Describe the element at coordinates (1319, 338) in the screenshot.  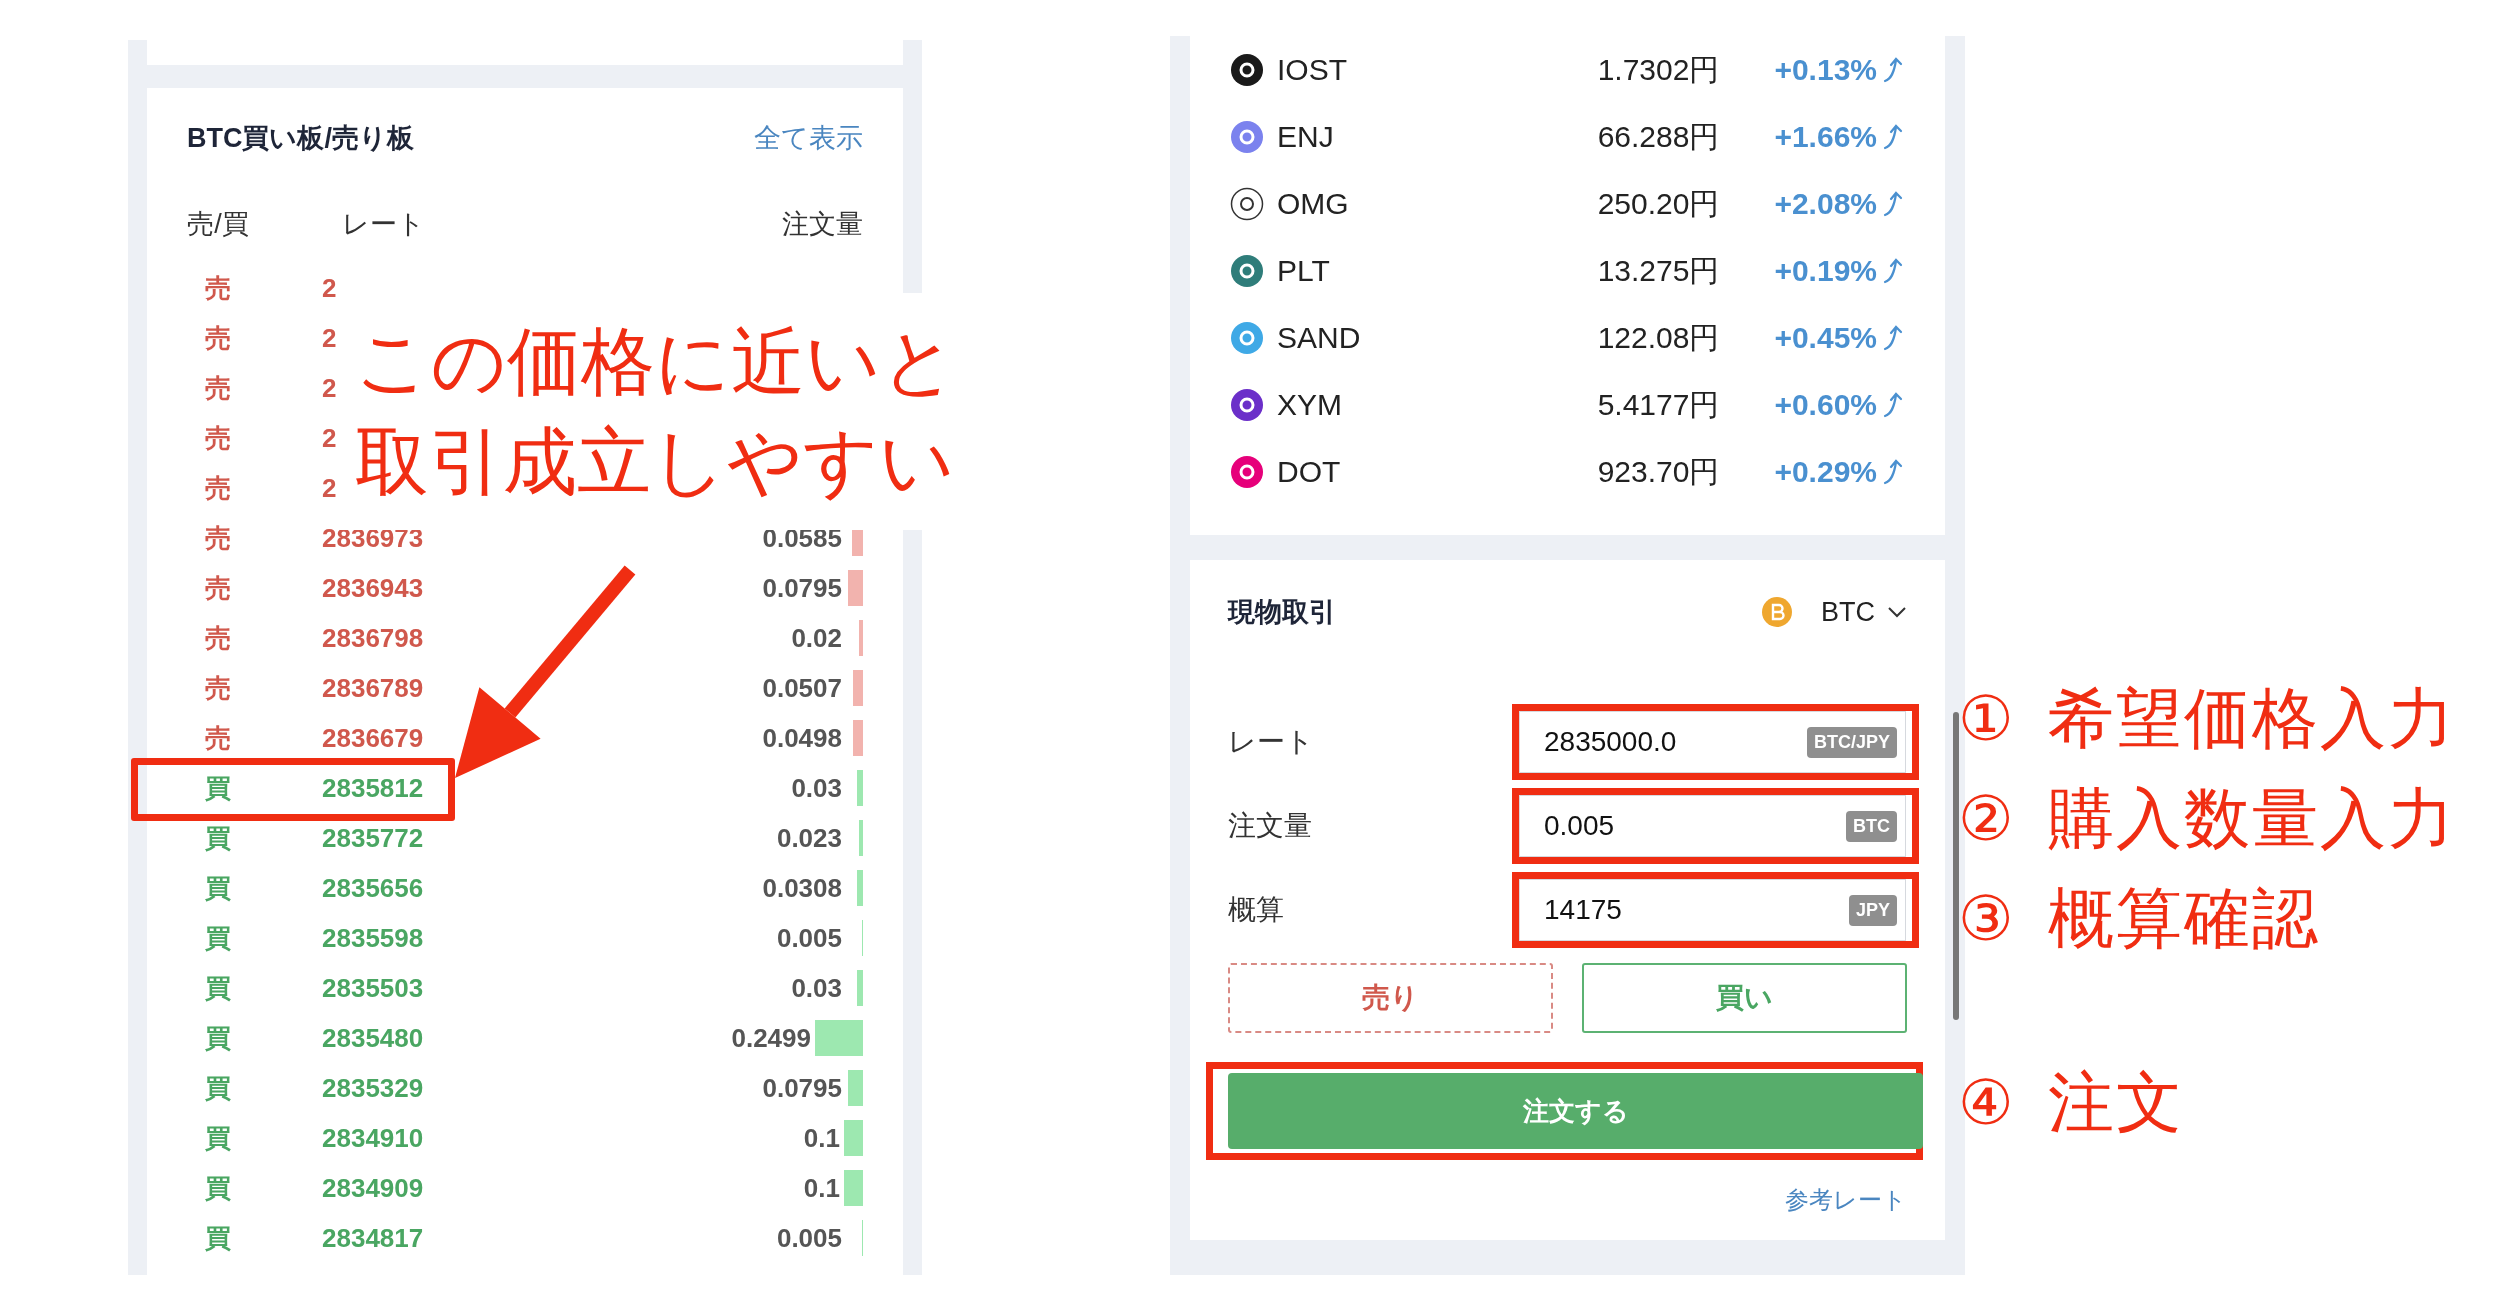
I see `coin-symbol: SAND` at that location.